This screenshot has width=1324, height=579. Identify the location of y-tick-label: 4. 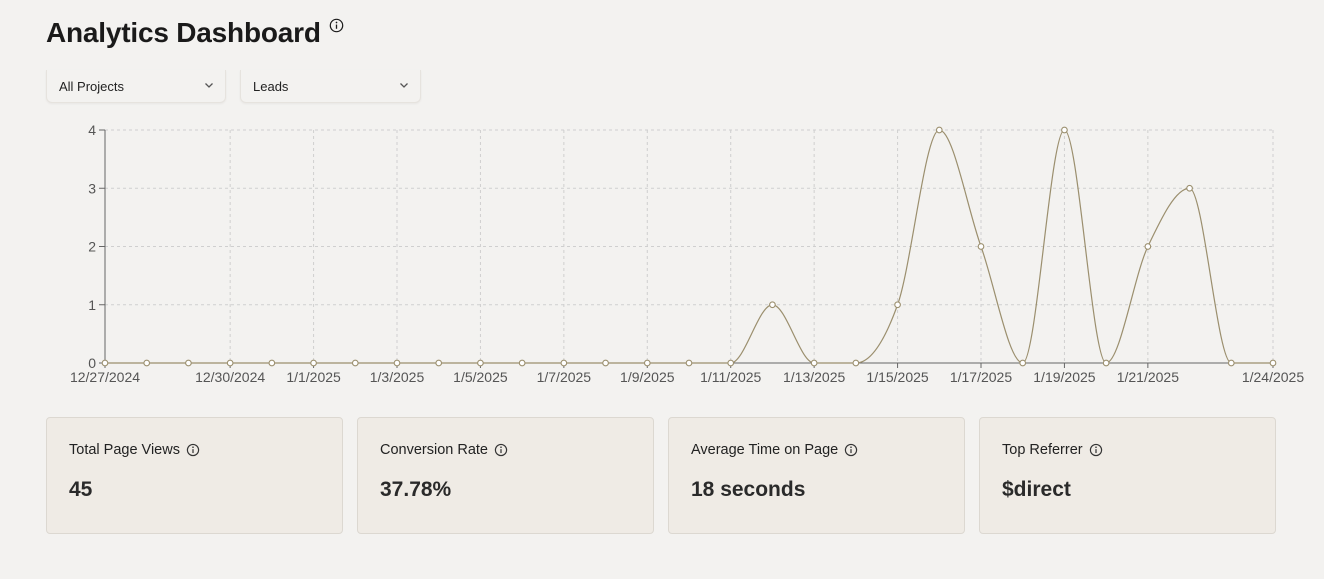
(92, 130).